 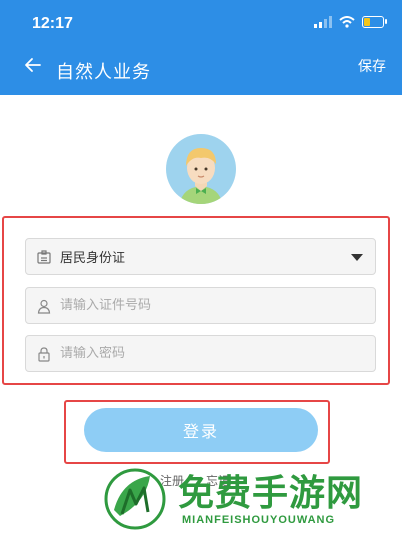 What do you see at coordinates (347, 22) in the screenshot?
I see `wifi-icon` at bounding box center [347, 22].